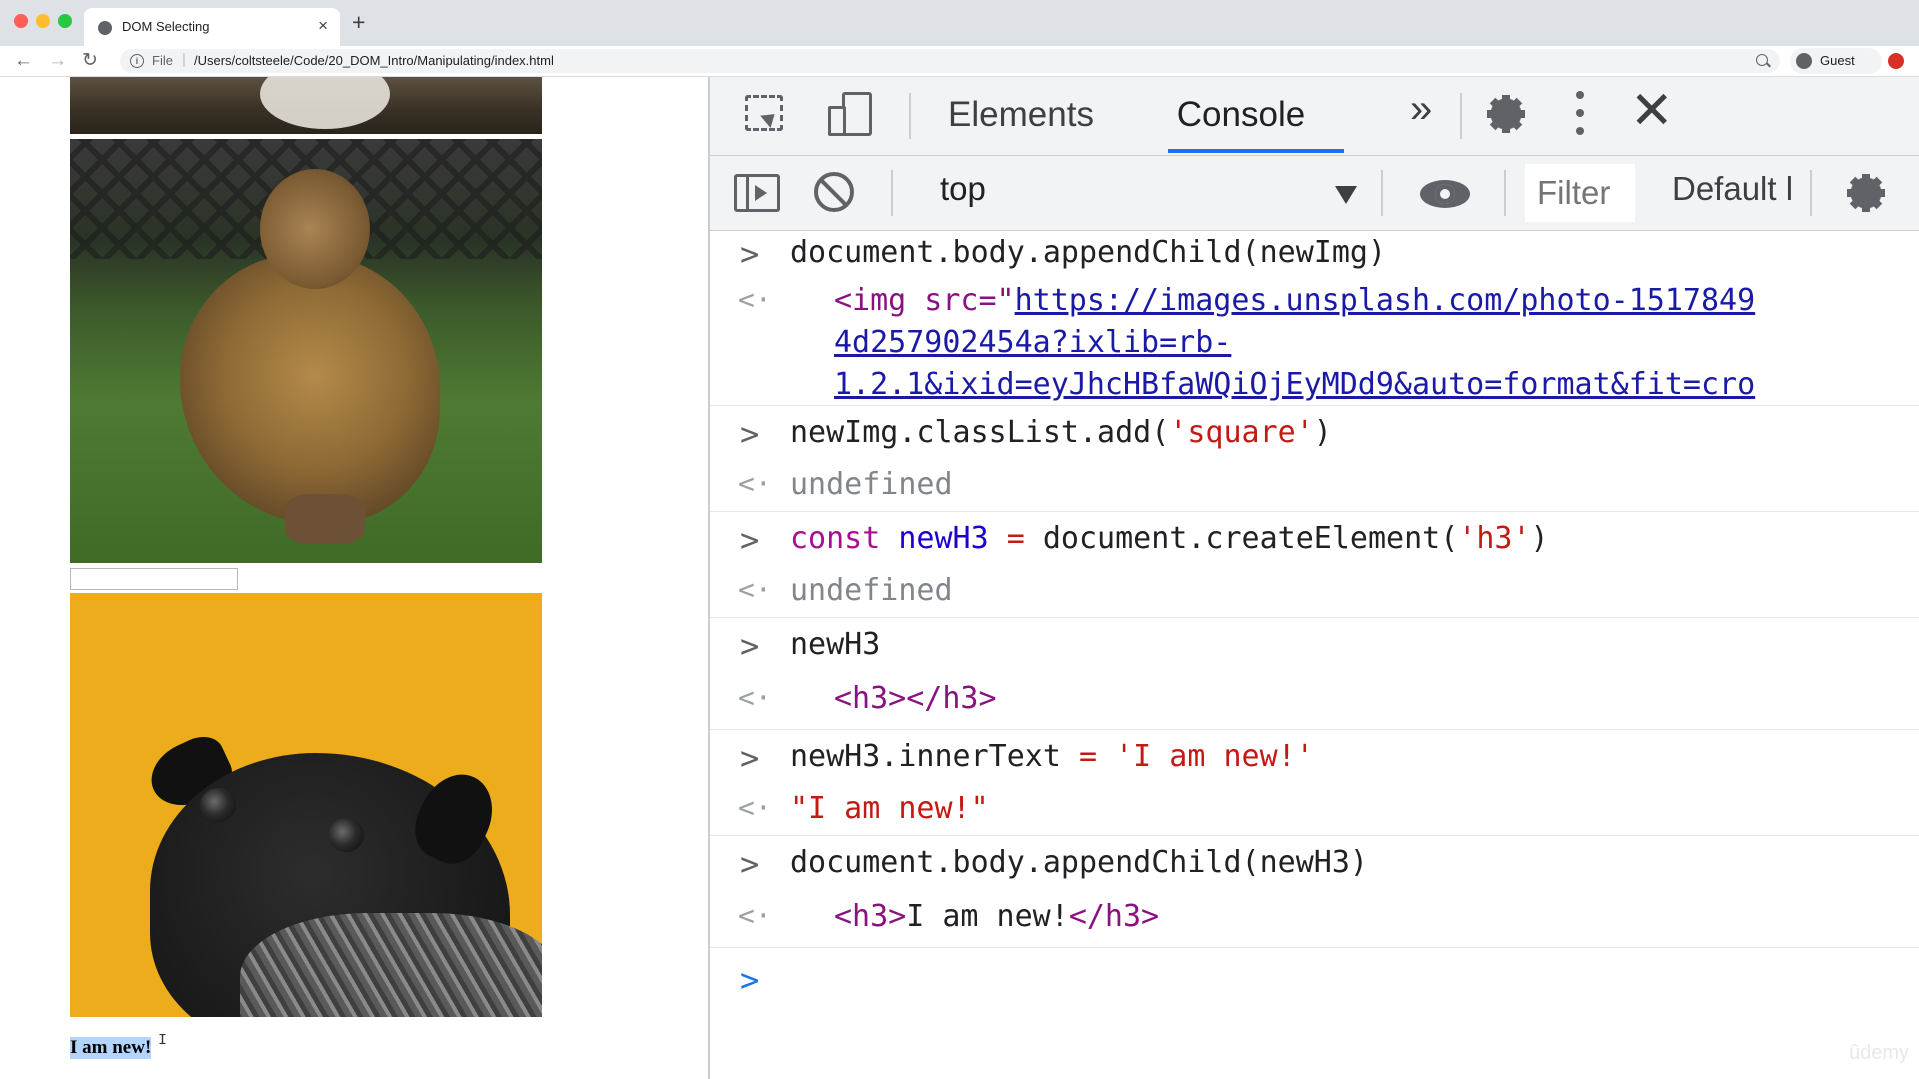 The height and width of the screenshot is (1079, 1919). Describe the element at coordinates (1804, 61) in the screenshot. I see `avatar-icon` at that location.